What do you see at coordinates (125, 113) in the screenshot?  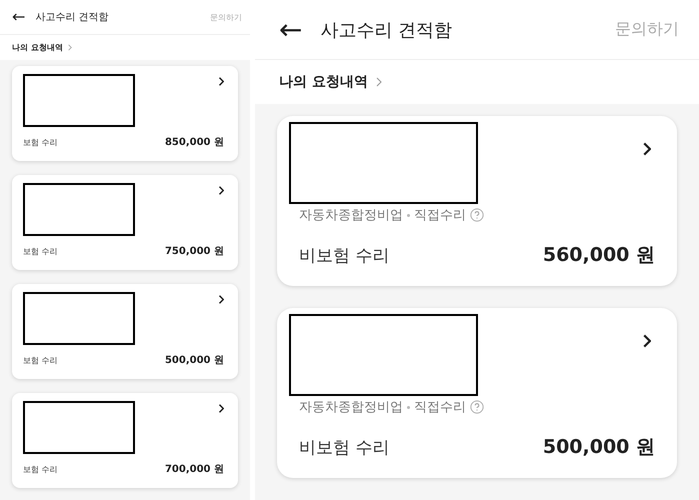 I see `estimate-card: 보험 수리 850,000 원` at bounding box center [125, 113].